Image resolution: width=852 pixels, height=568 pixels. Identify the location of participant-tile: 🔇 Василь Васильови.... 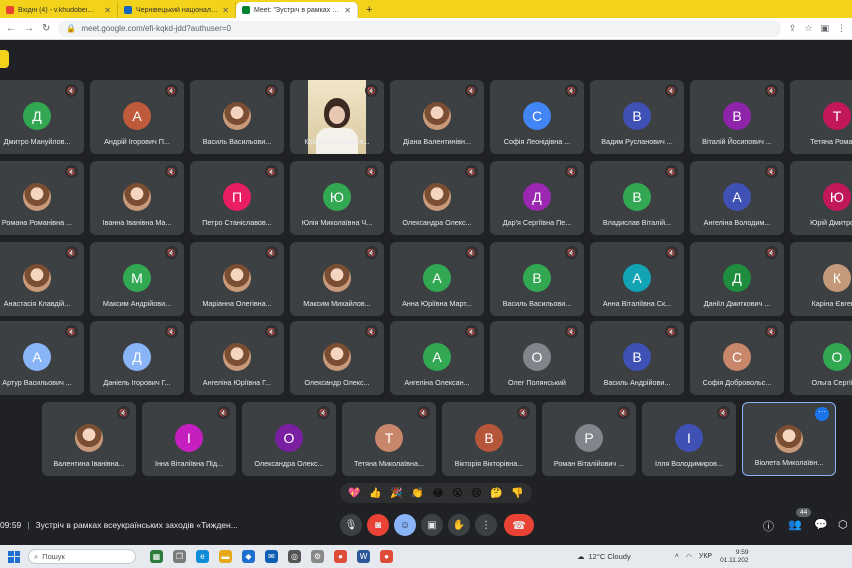
(237, 117).